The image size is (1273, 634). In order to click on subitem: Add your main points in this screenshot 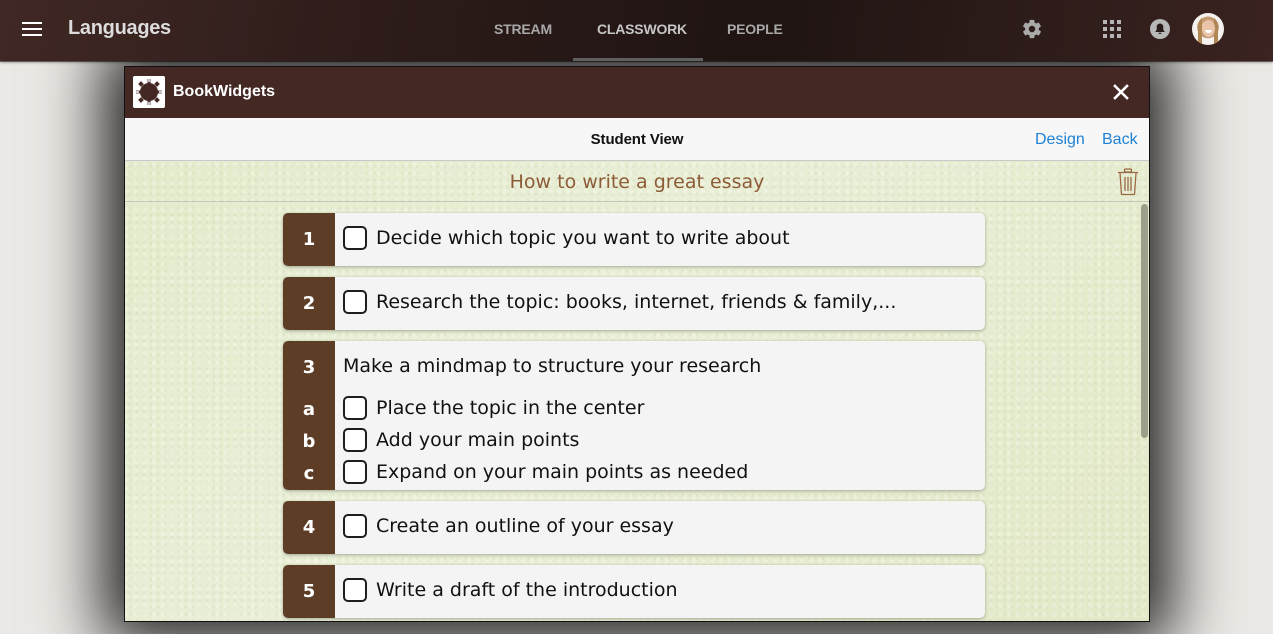, I will do `click(461, 440)`.